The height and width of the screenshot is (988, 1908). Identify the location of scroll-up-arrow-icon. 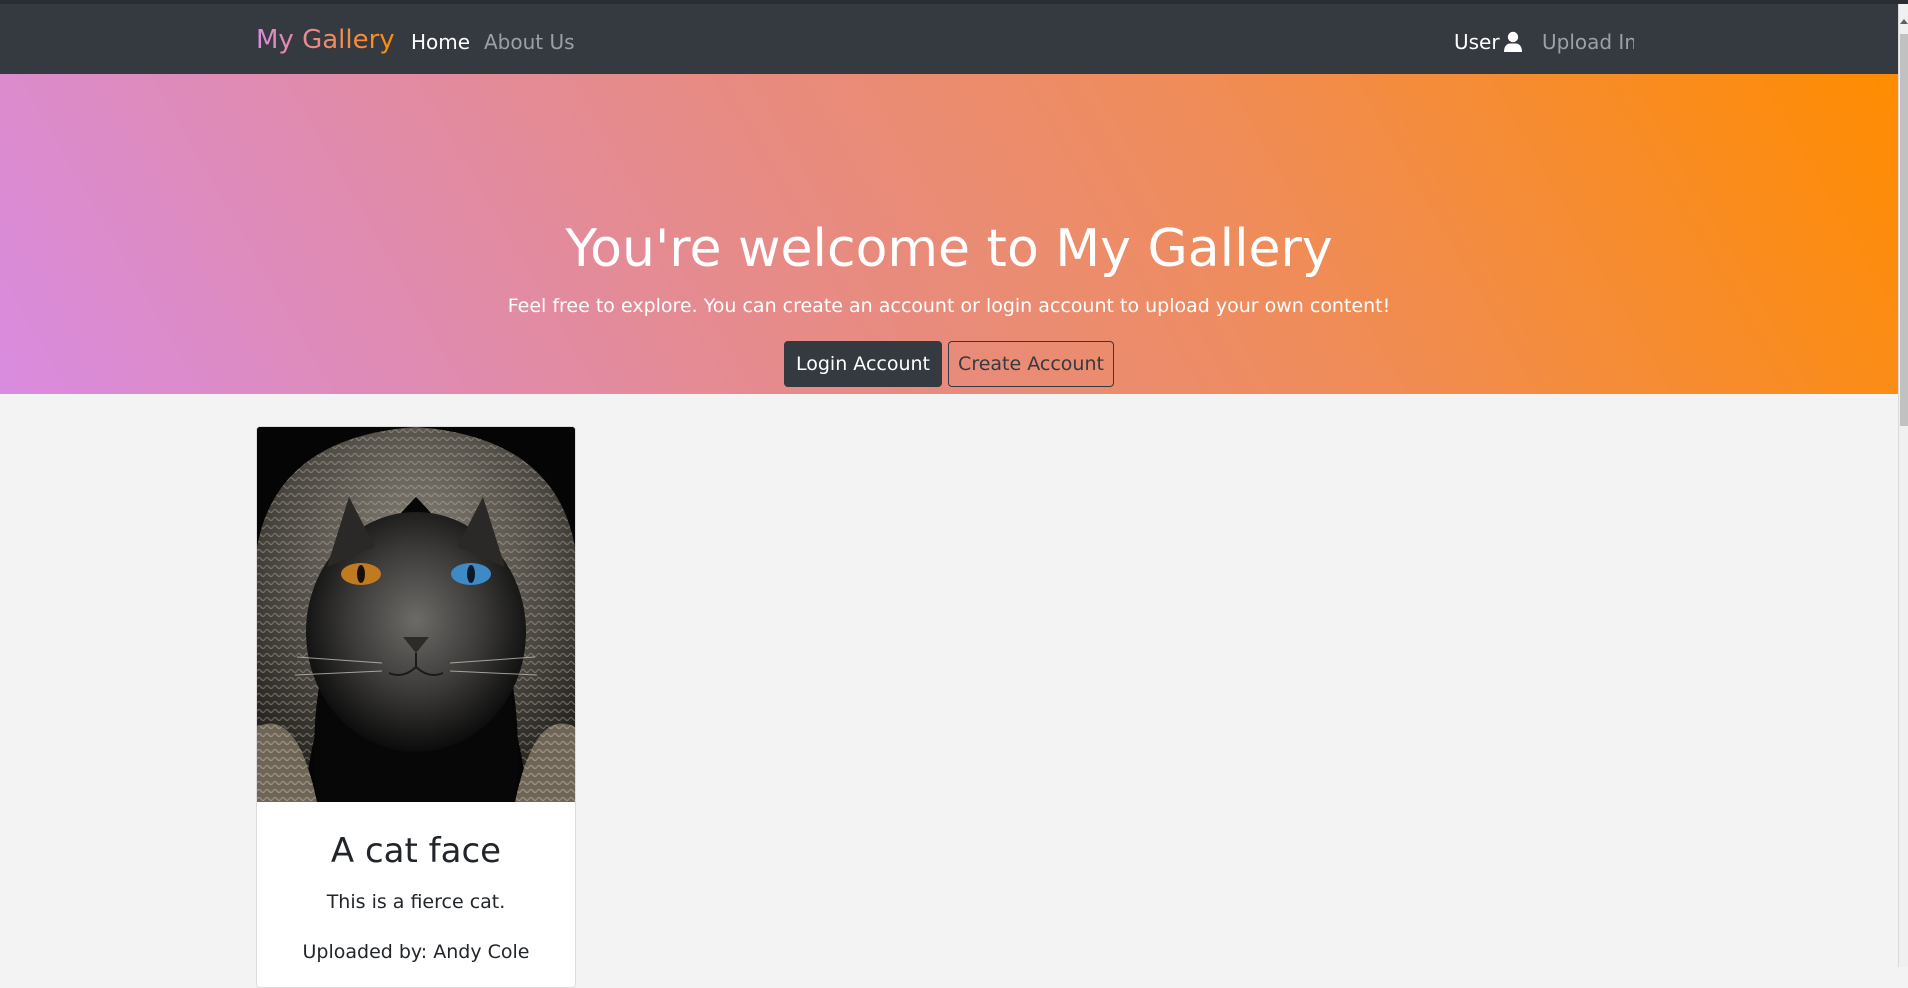
(1904, 22).